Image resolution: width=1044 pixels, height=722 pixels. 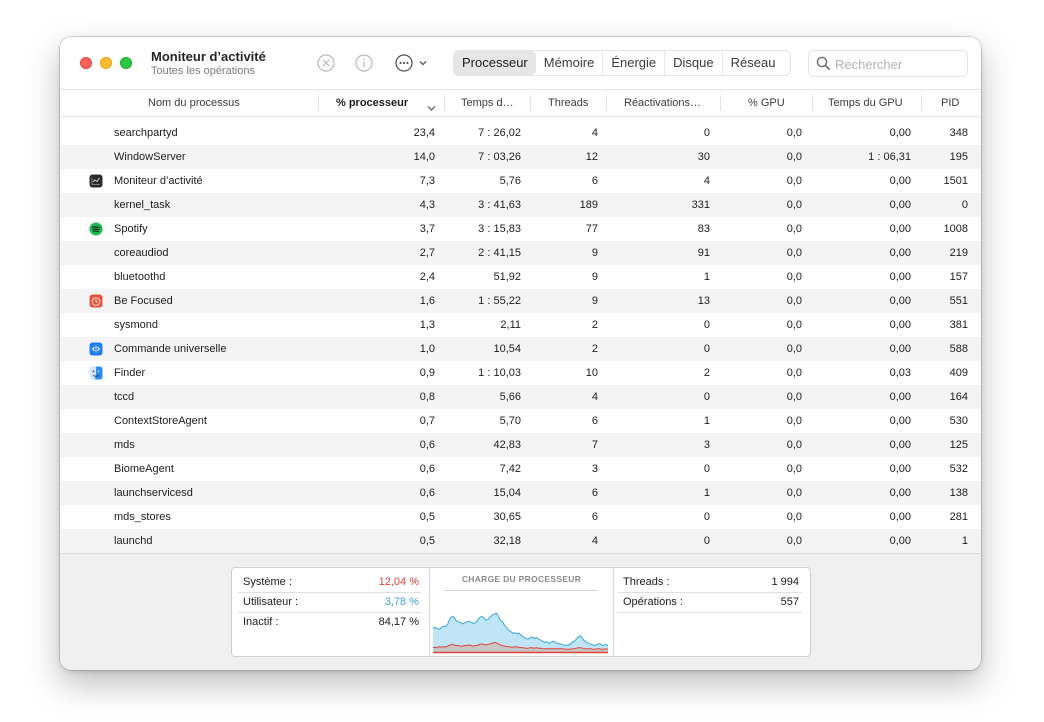 I want to click on threads-label: Threads :, so click(x=646, y=582).